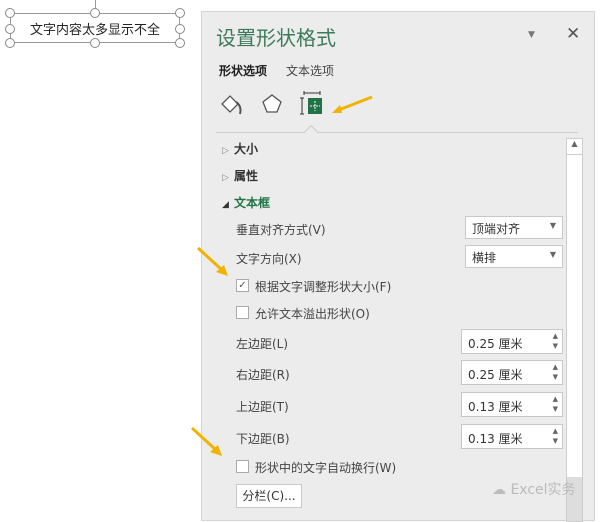  I want to click on checkmark-icon: ✓, so click(242, 285).